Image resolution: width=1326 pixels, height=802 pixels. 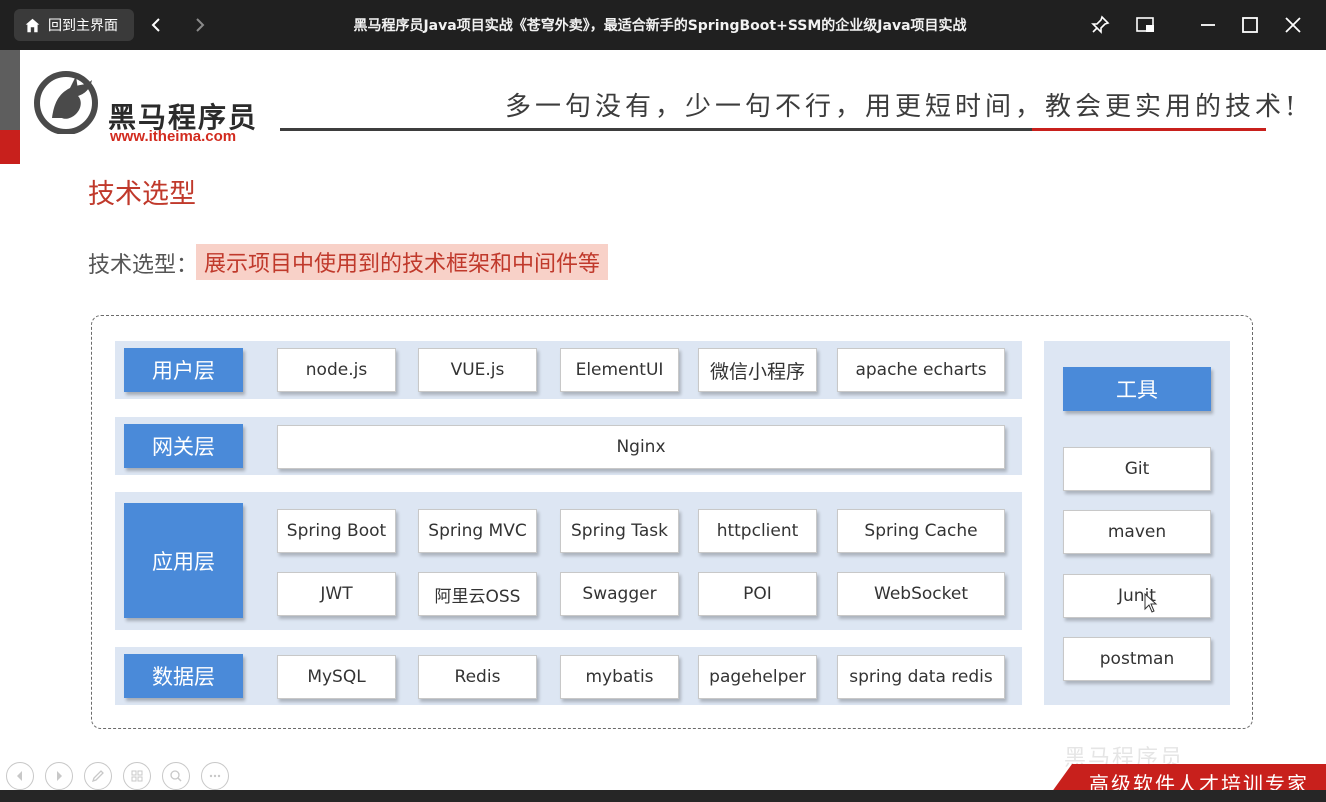 I want to click on itheima-logo: 黑马程序员 www.itheima.com, so click(x=152, y=106).